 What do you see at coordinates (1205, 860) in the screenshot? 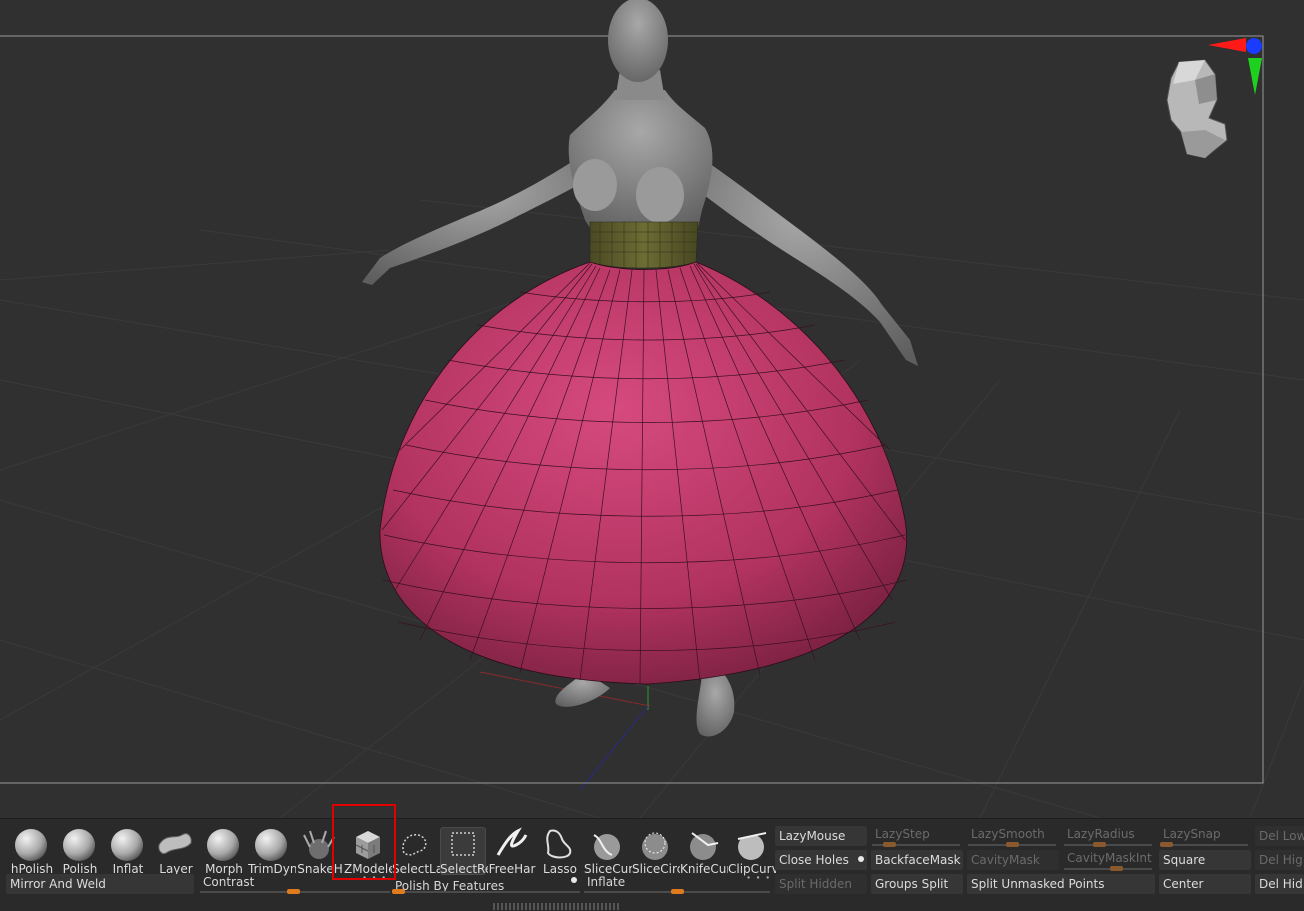
I see `square-button: Square` at bounding box center [1205, 860].